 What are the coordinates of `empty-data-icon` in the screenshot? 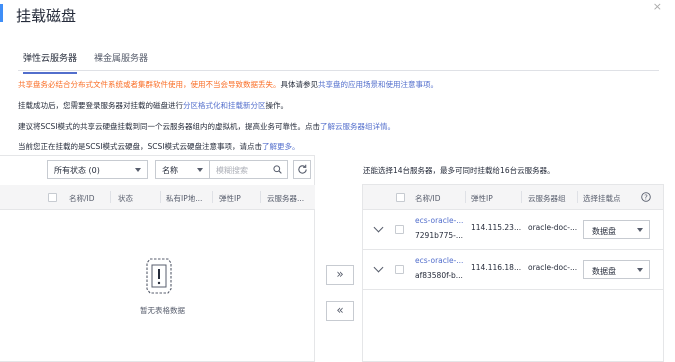 It's located at (159, 276).